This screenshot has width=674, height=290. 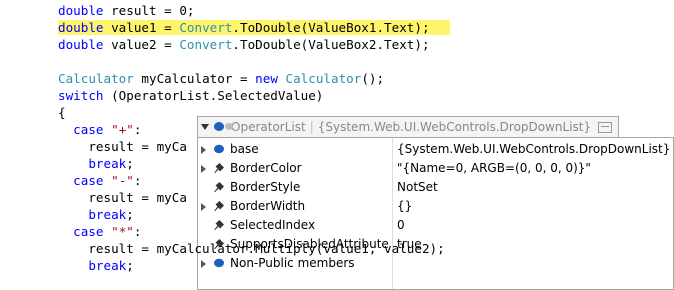 I want to click on member-value: {System.Web.UI.WebControls.DropDownList}, so click(x=534, y=149).